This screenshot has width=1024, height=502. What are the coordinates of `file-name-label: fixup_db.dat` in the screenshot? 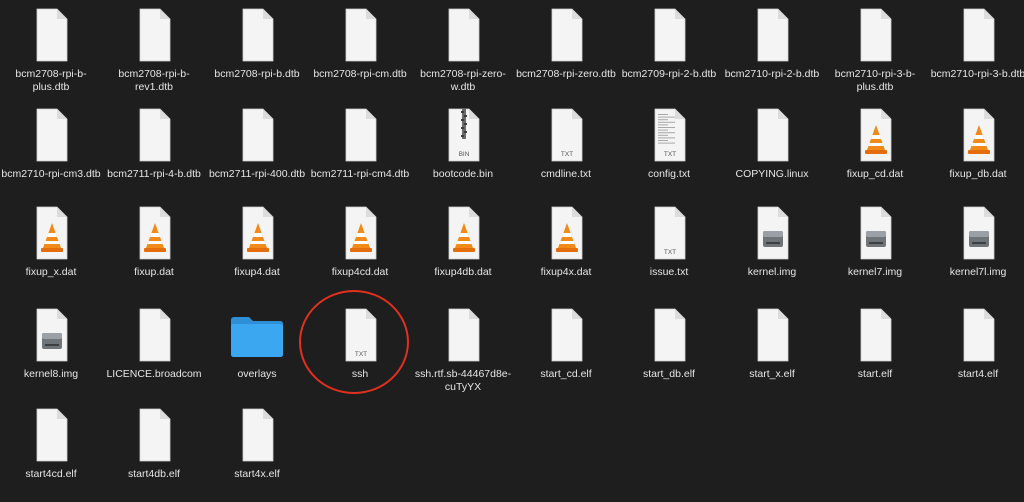 It's located at (978, 174).